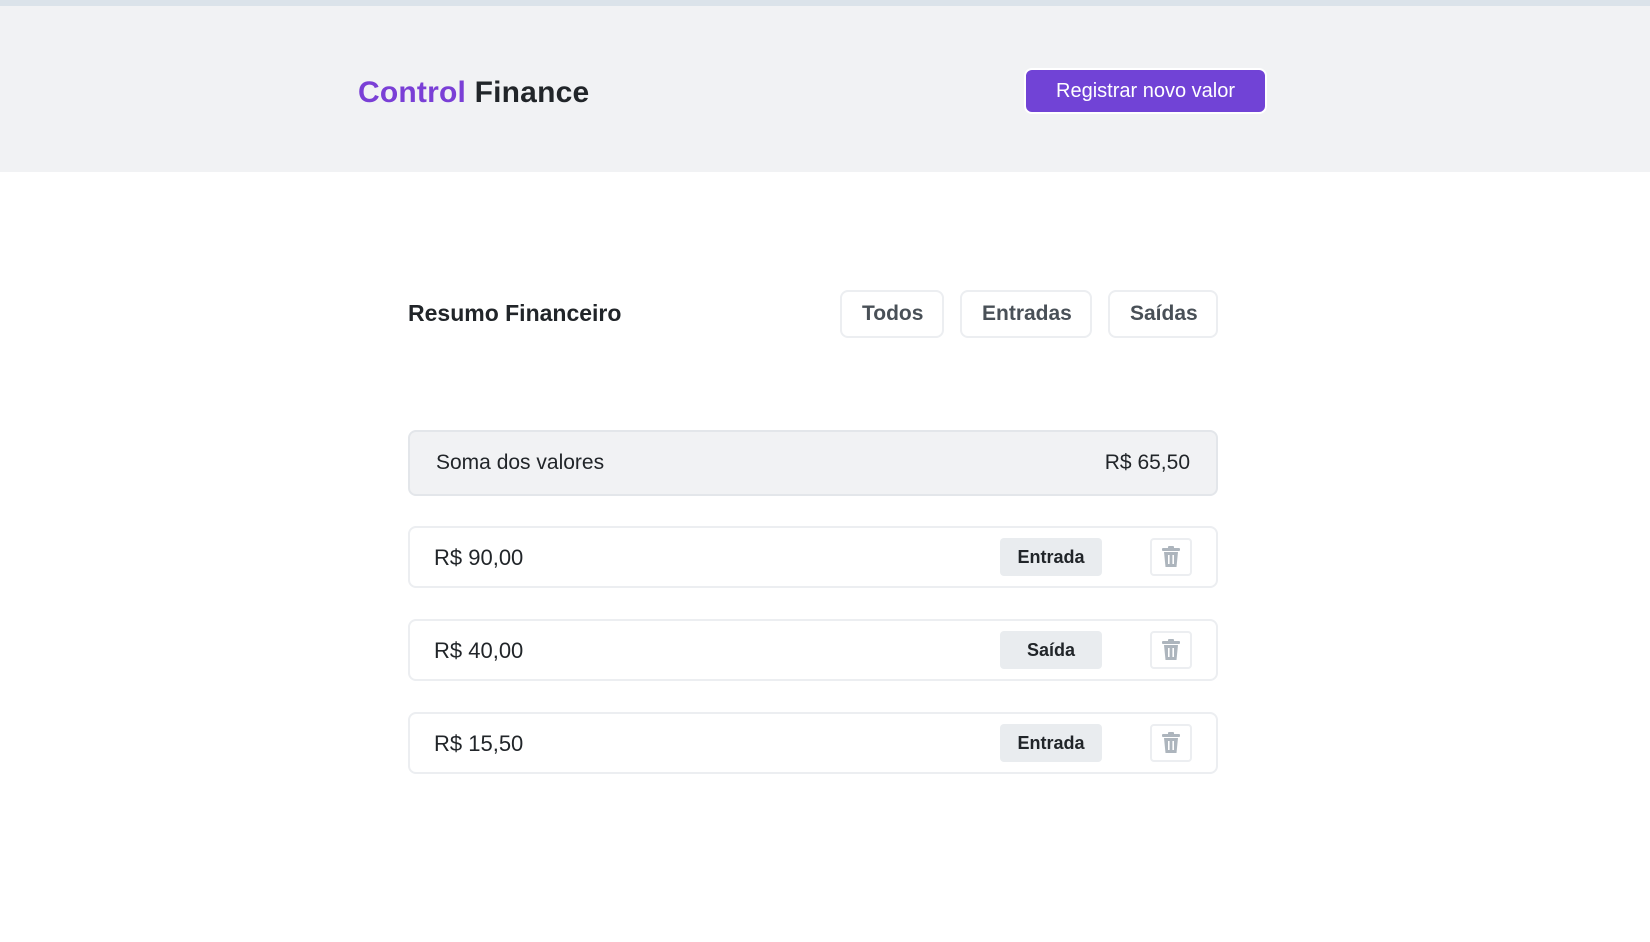  I want to click on entry-item: R$ 90,00 Entrada, so click(813, 557).